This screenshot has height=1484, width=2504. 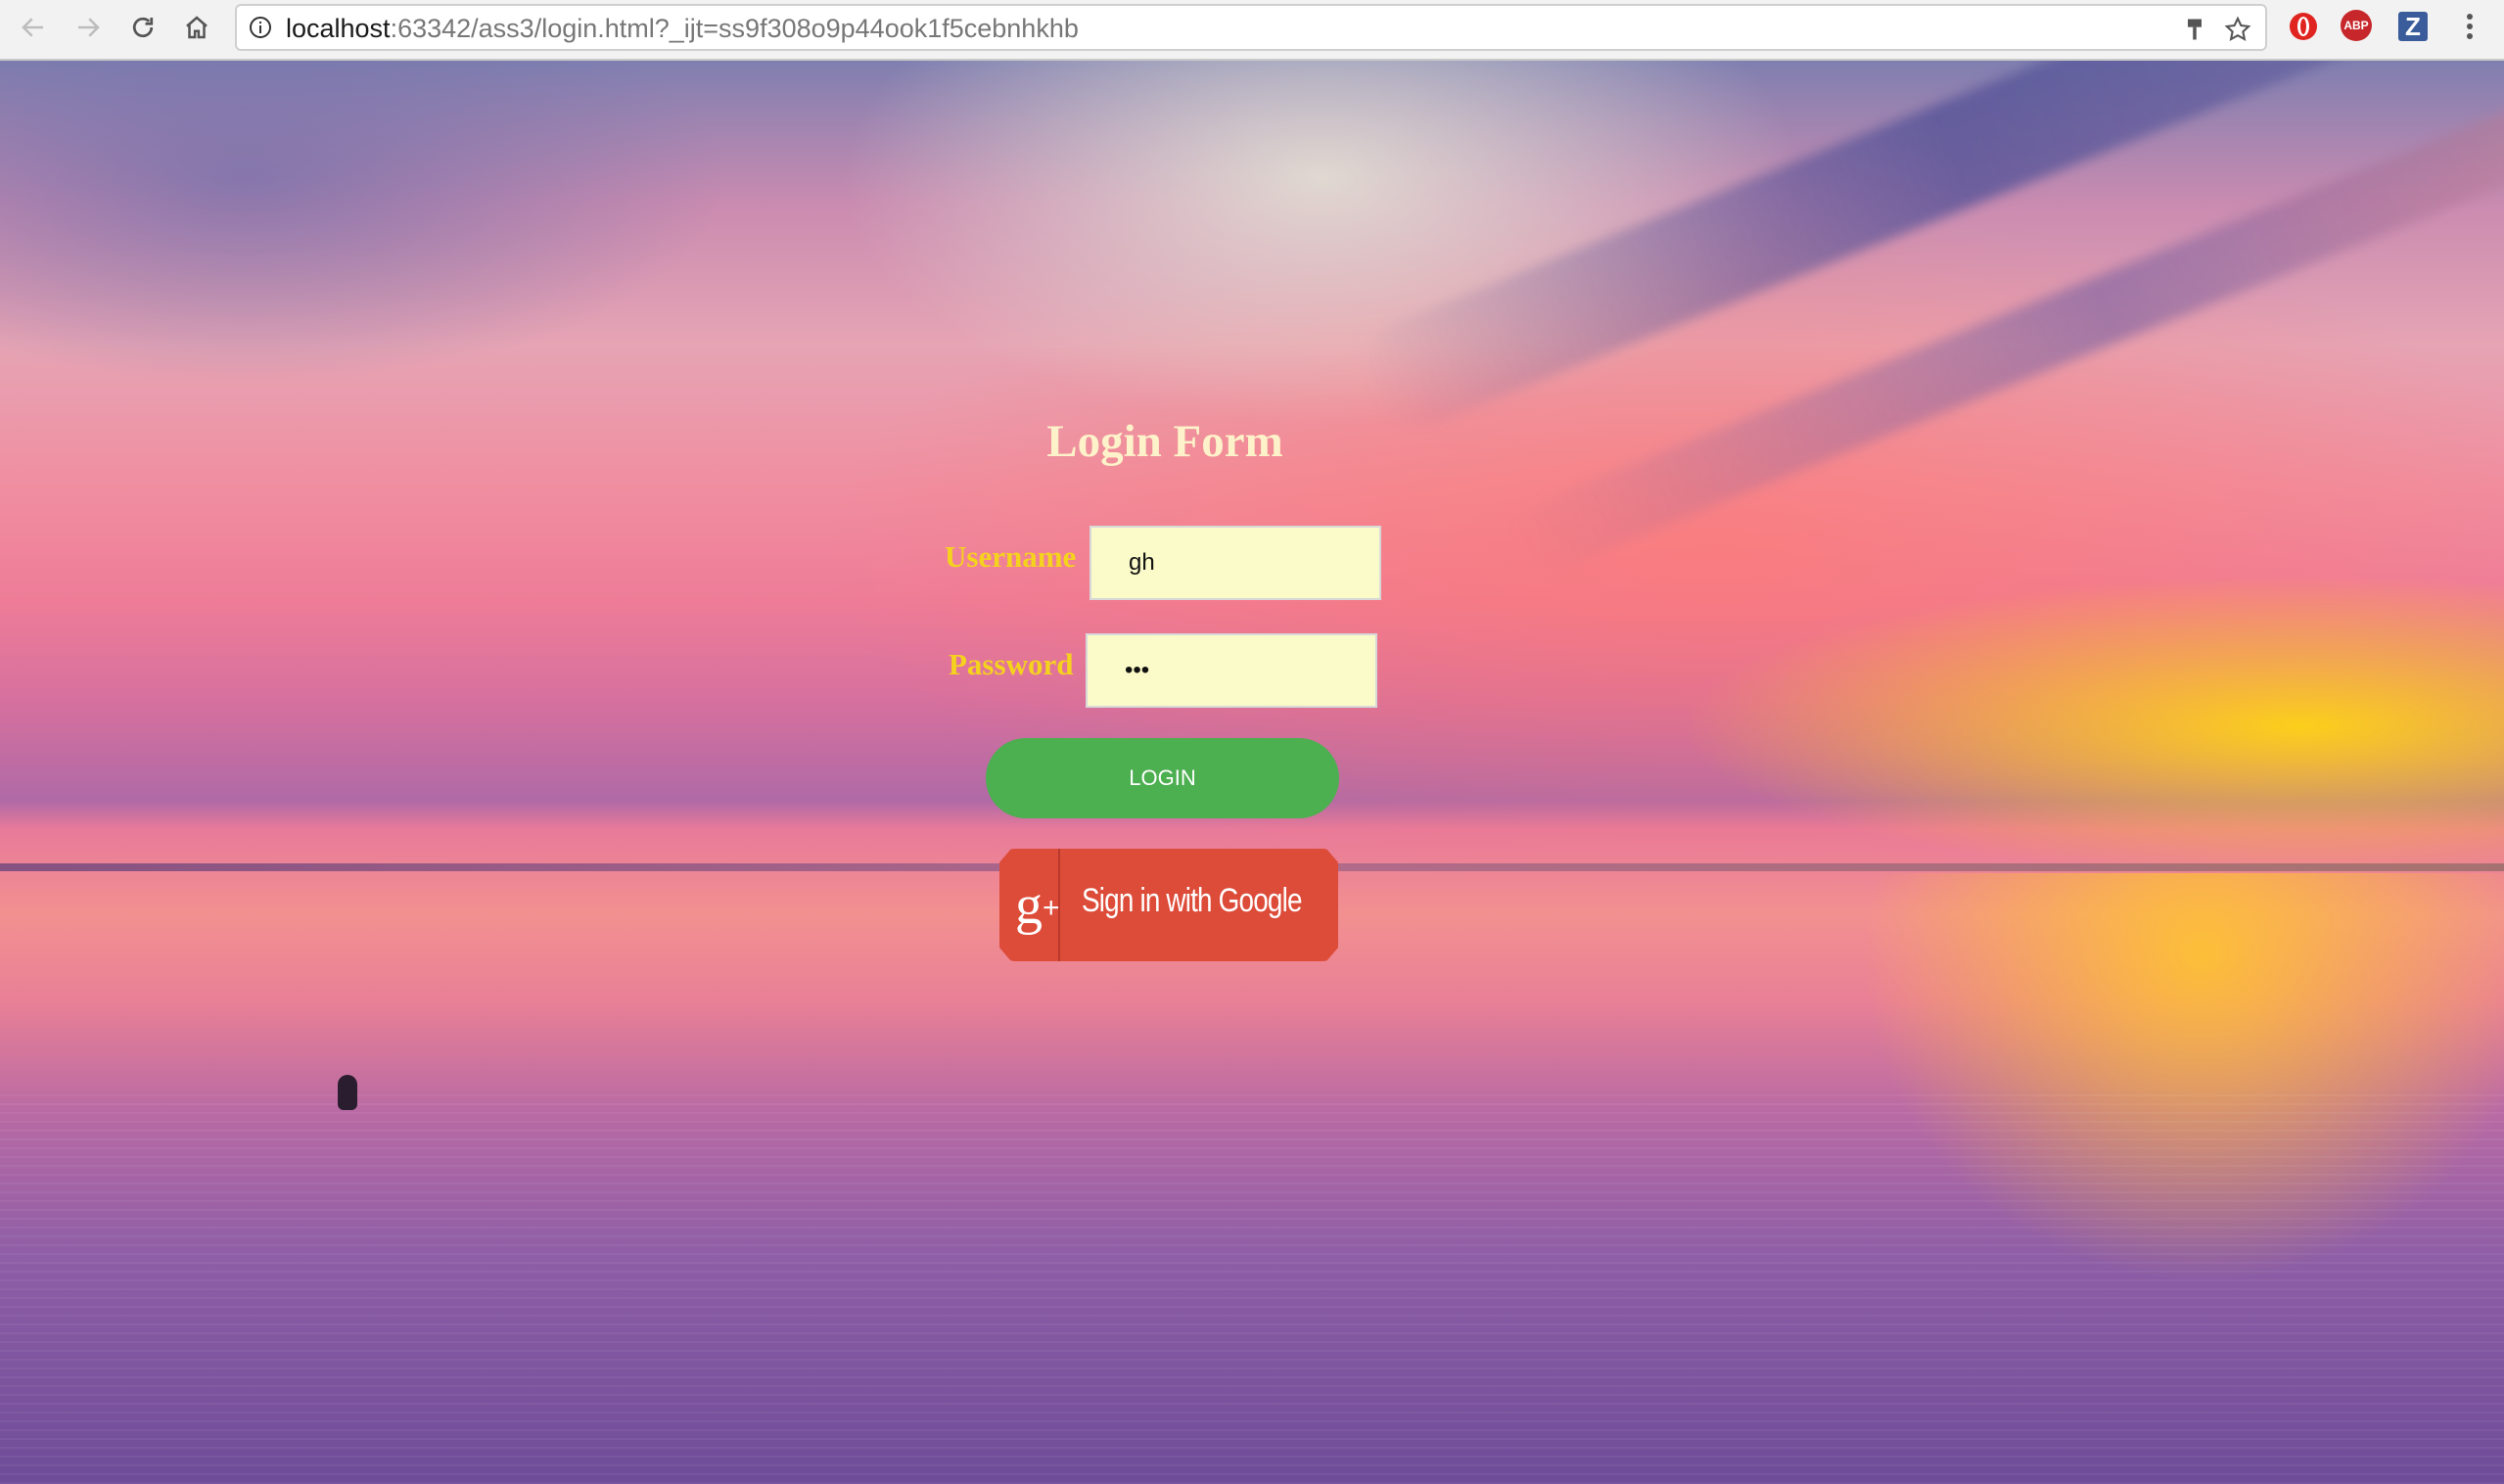 I want to click on login-button: Login, so click(x=1162, y=778).